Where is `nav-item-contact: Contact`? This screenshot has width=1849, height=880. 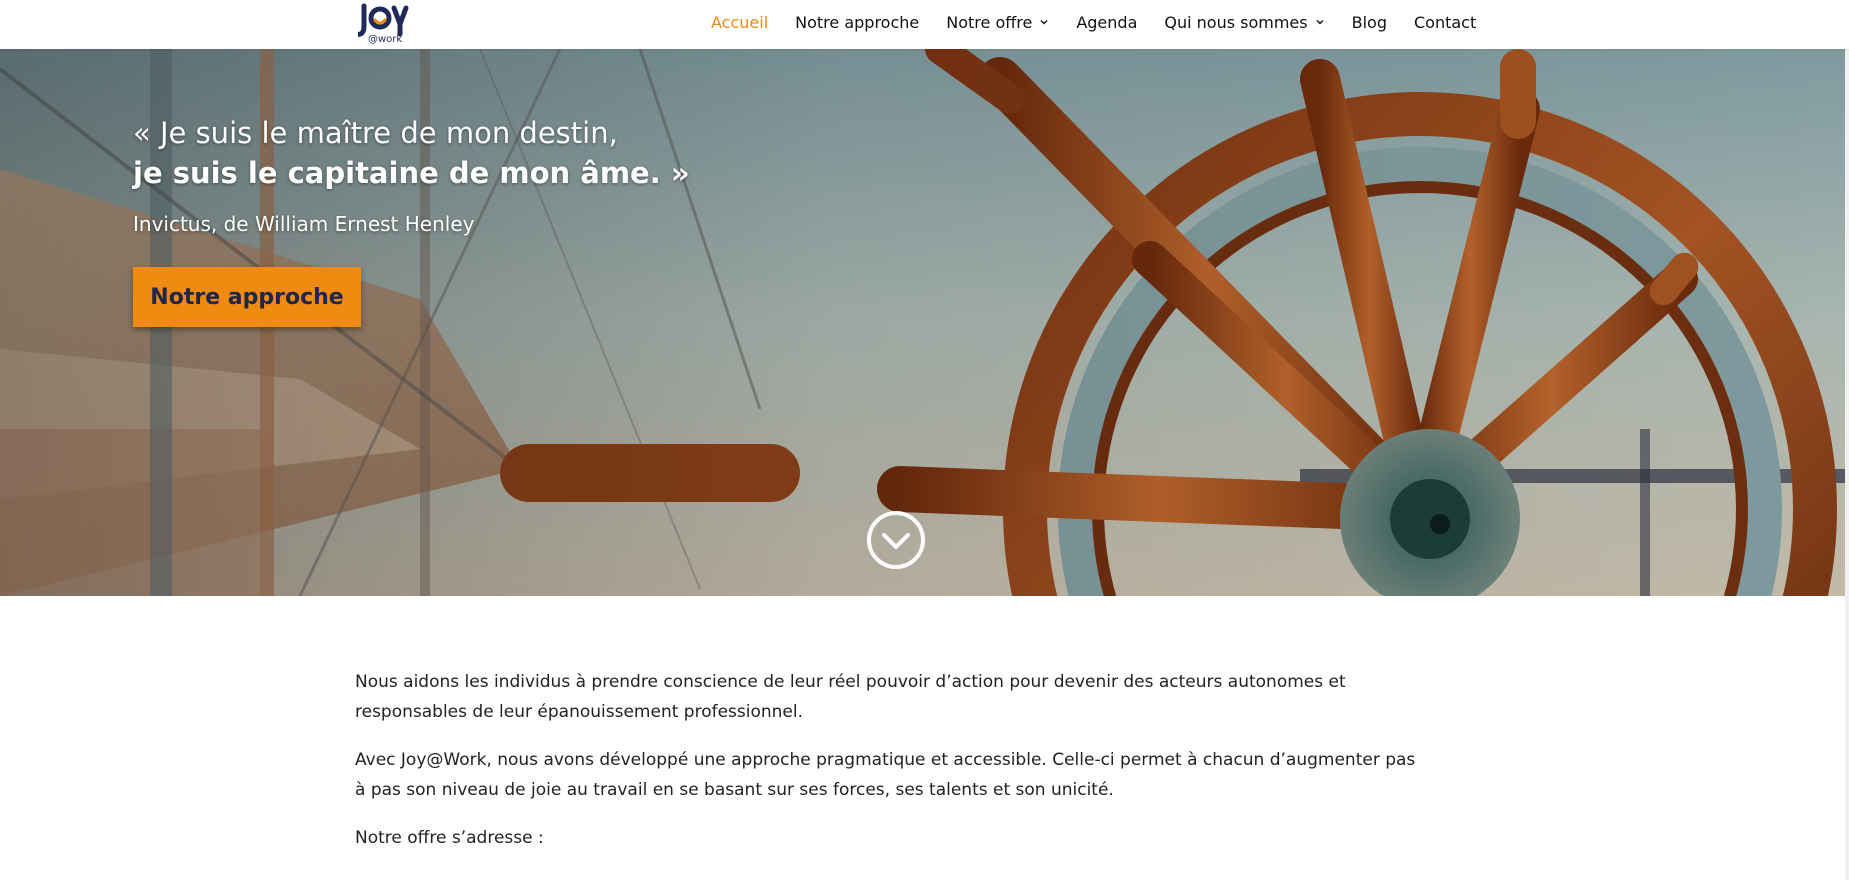
nav-item-contact: Contact is located at coordinates (1445, 22).